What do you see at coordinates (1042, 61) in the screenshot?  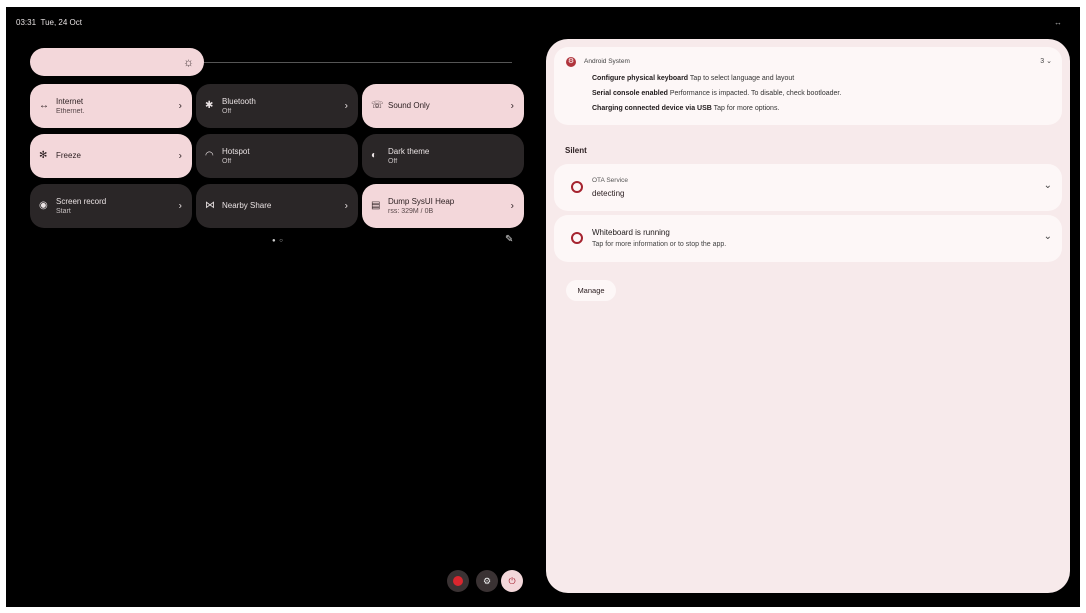 I see `notification-count-value: 3` at bounding box center [1042, 61].